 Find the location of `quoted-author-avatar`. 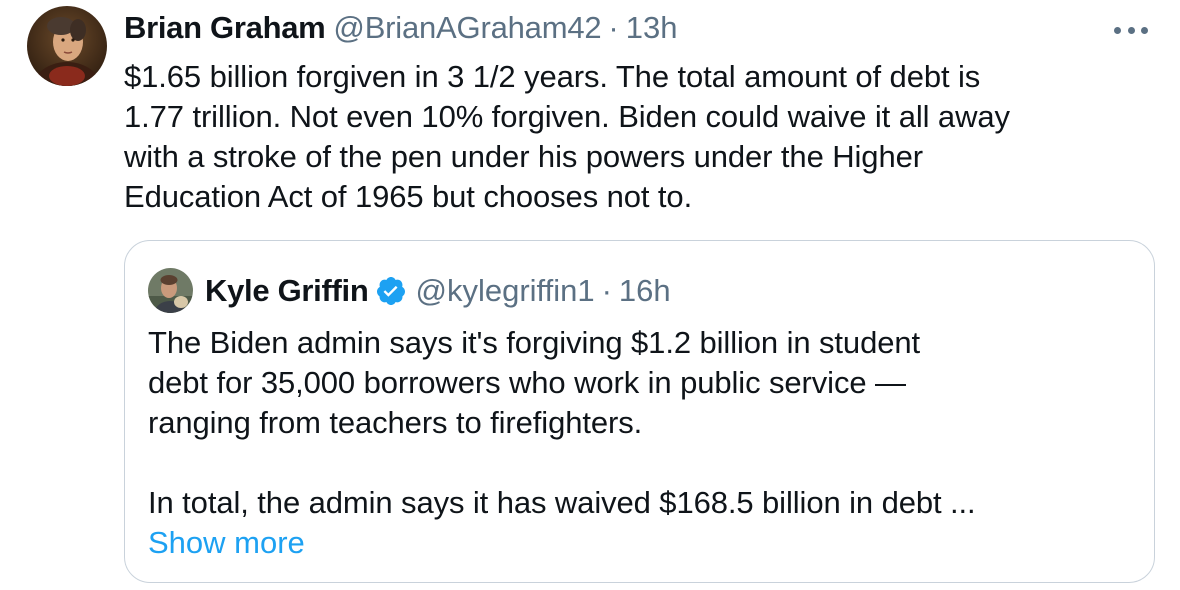

quoted-author-avatar is located at coordinates (170, 290).